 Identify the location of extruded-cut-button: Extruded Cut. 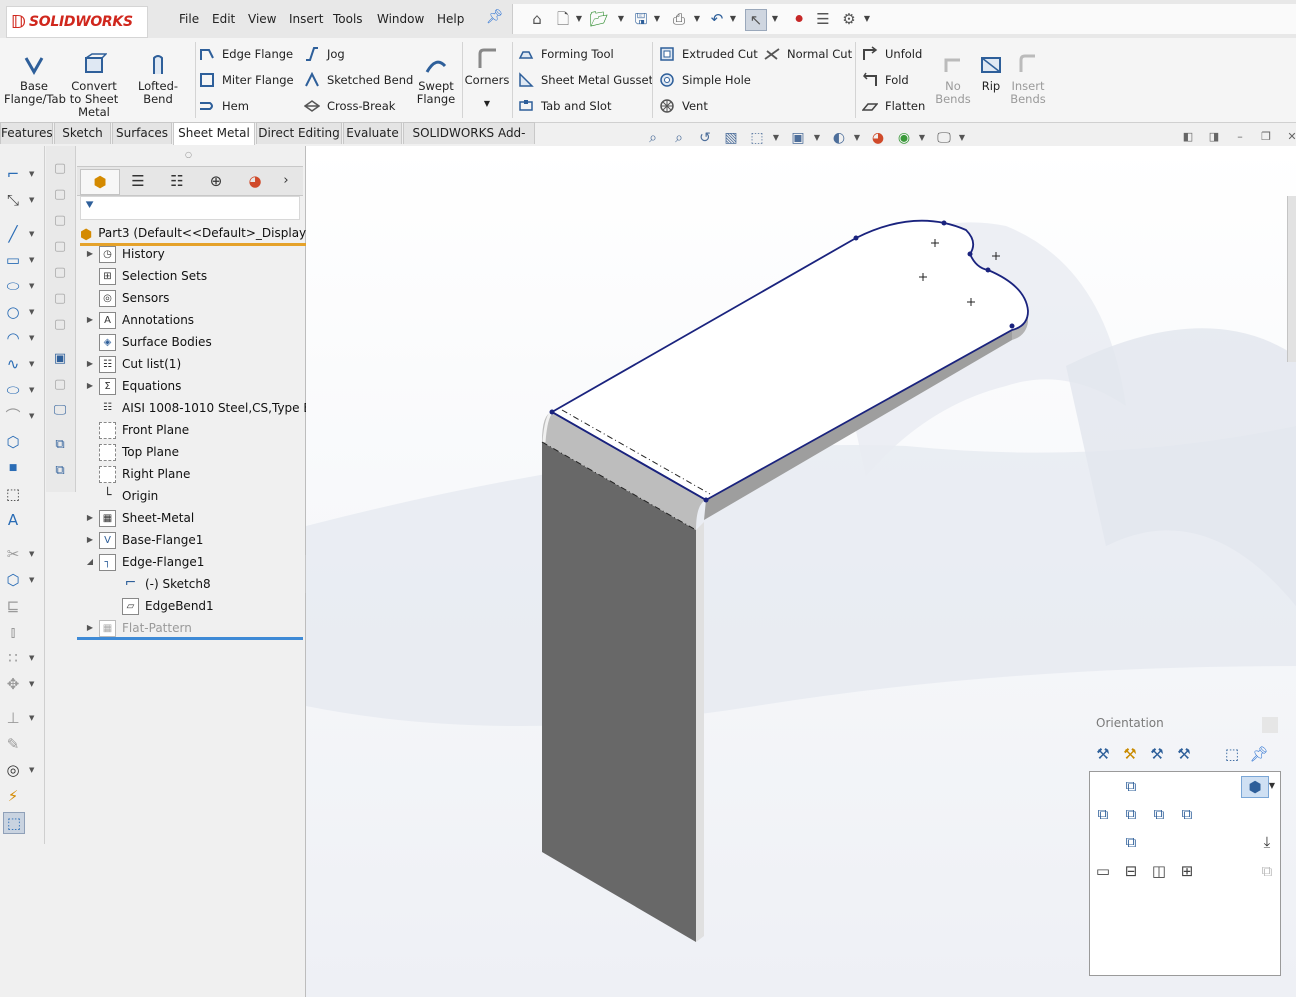
(708, 54).